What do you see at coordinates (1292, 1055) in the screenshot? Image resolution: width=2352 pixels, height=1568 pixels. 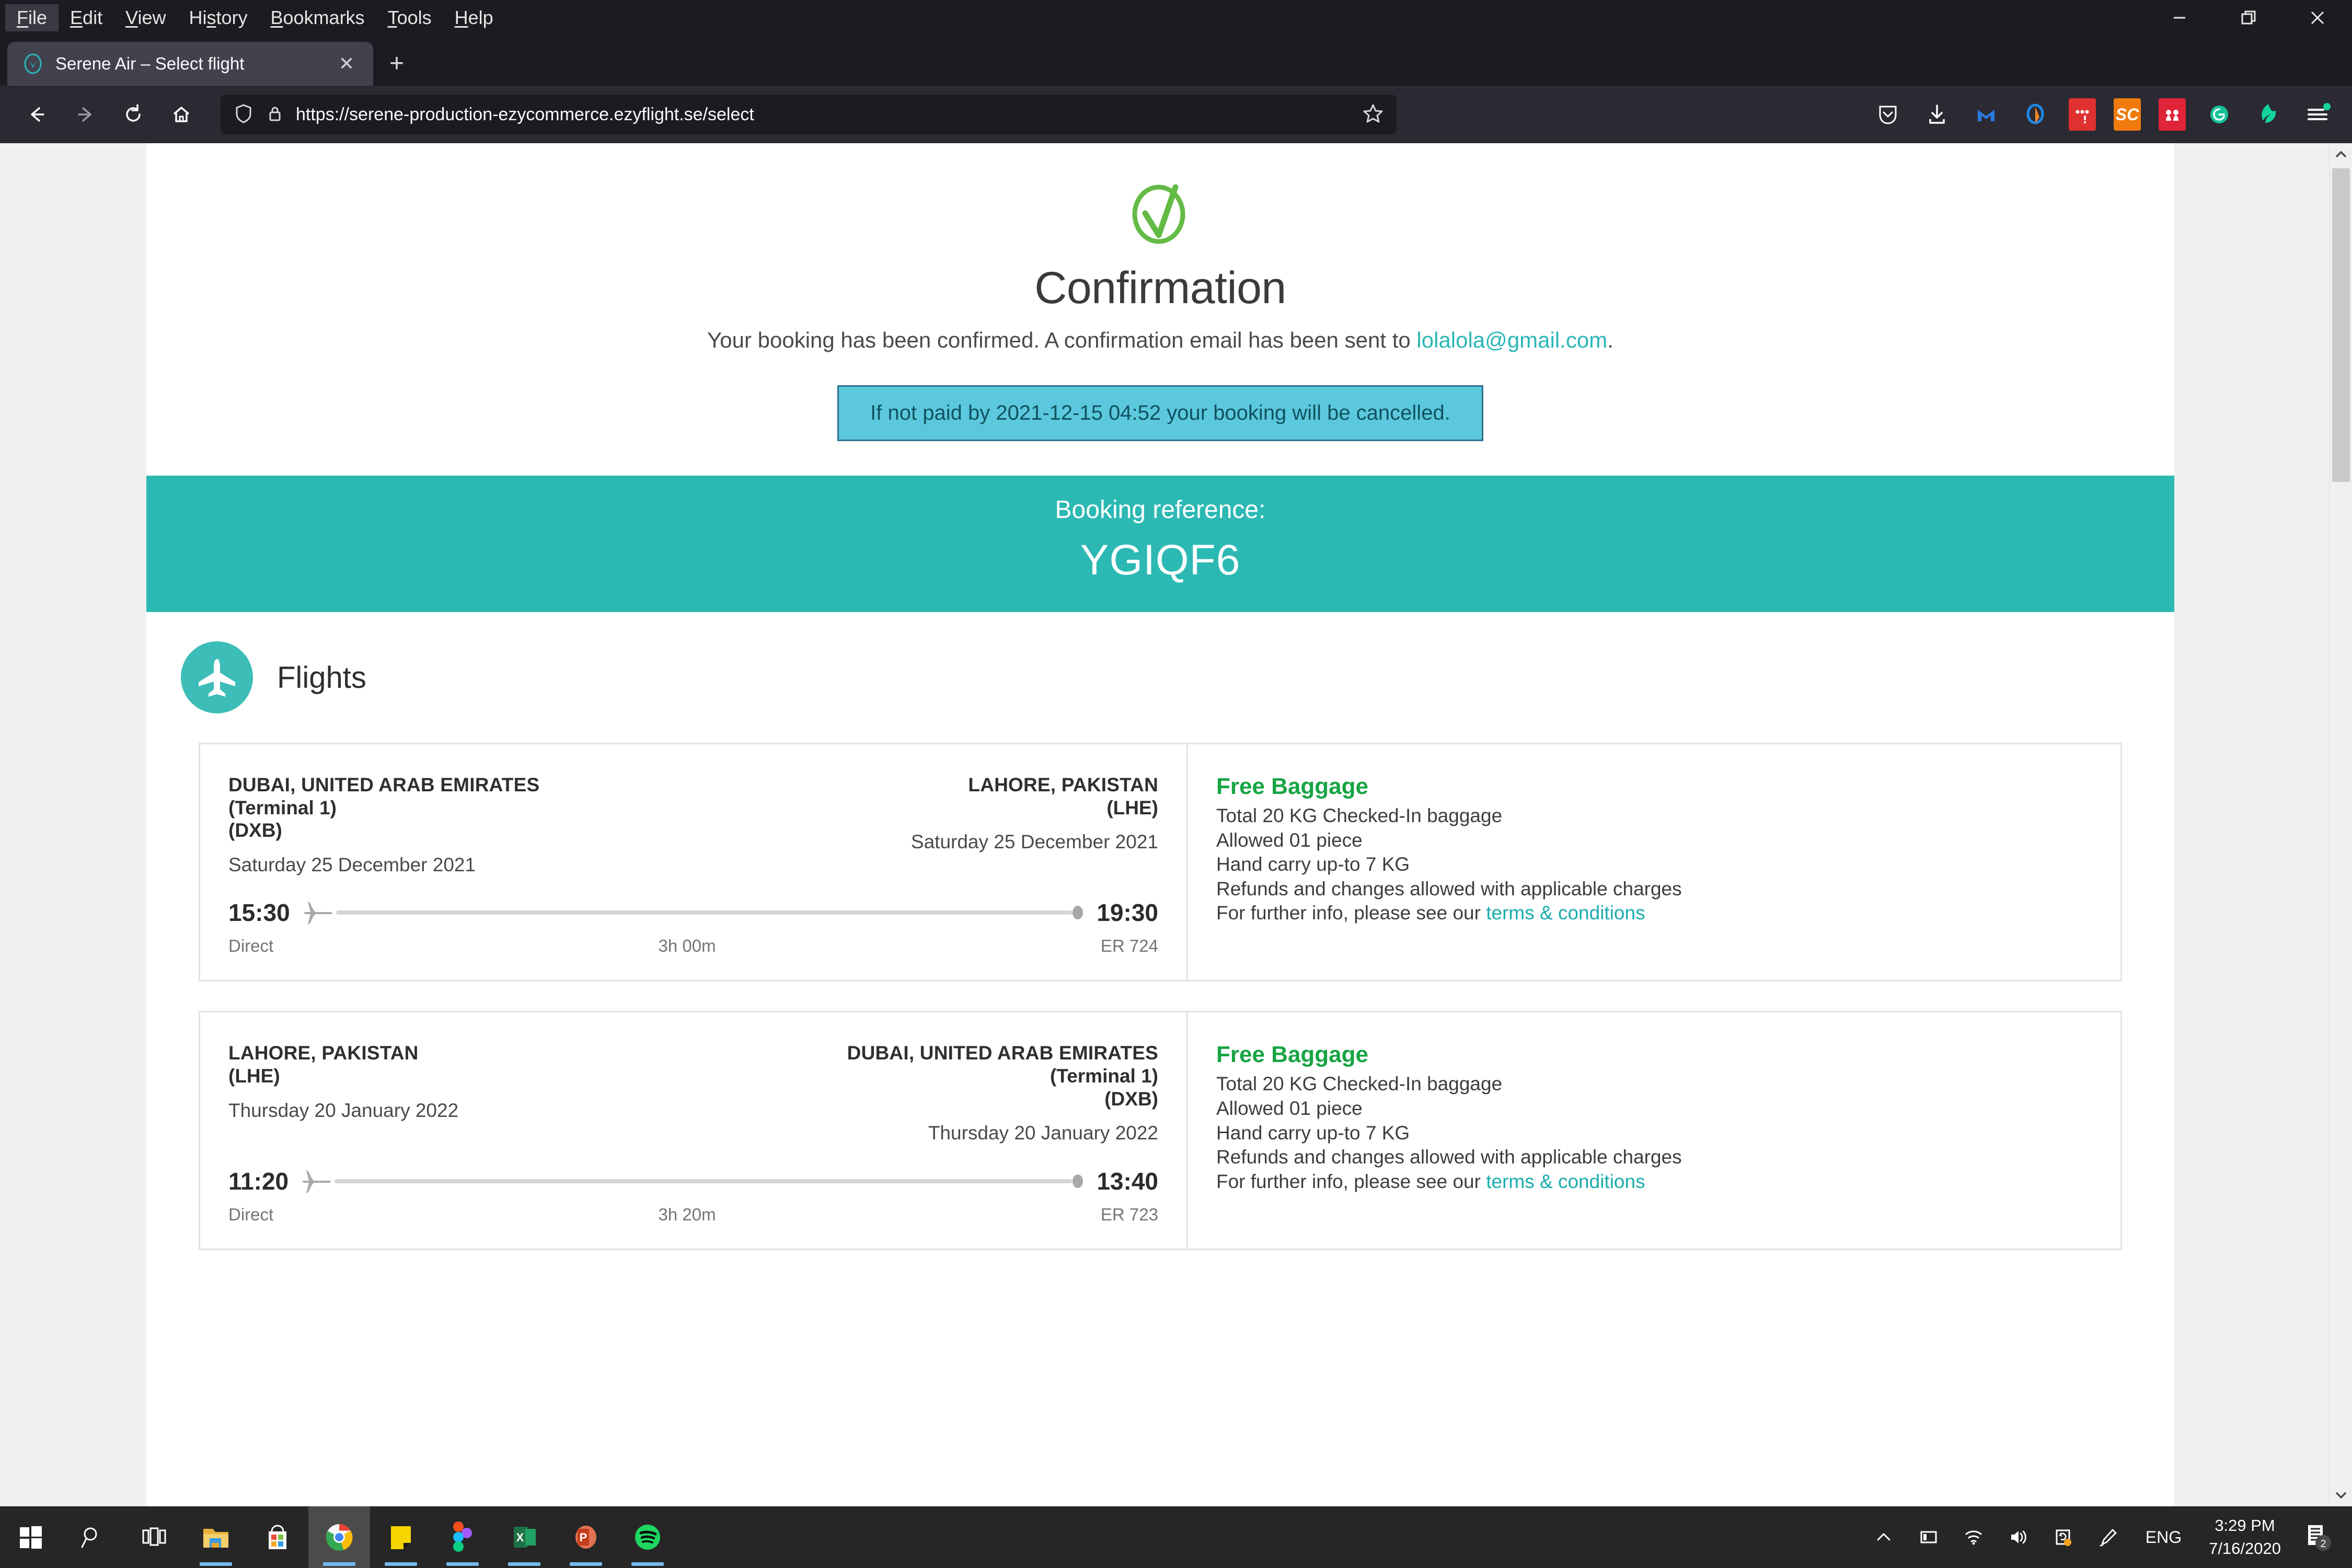 I see `baggage-title: Free Baggage` at bounding box center [1292, 1055].